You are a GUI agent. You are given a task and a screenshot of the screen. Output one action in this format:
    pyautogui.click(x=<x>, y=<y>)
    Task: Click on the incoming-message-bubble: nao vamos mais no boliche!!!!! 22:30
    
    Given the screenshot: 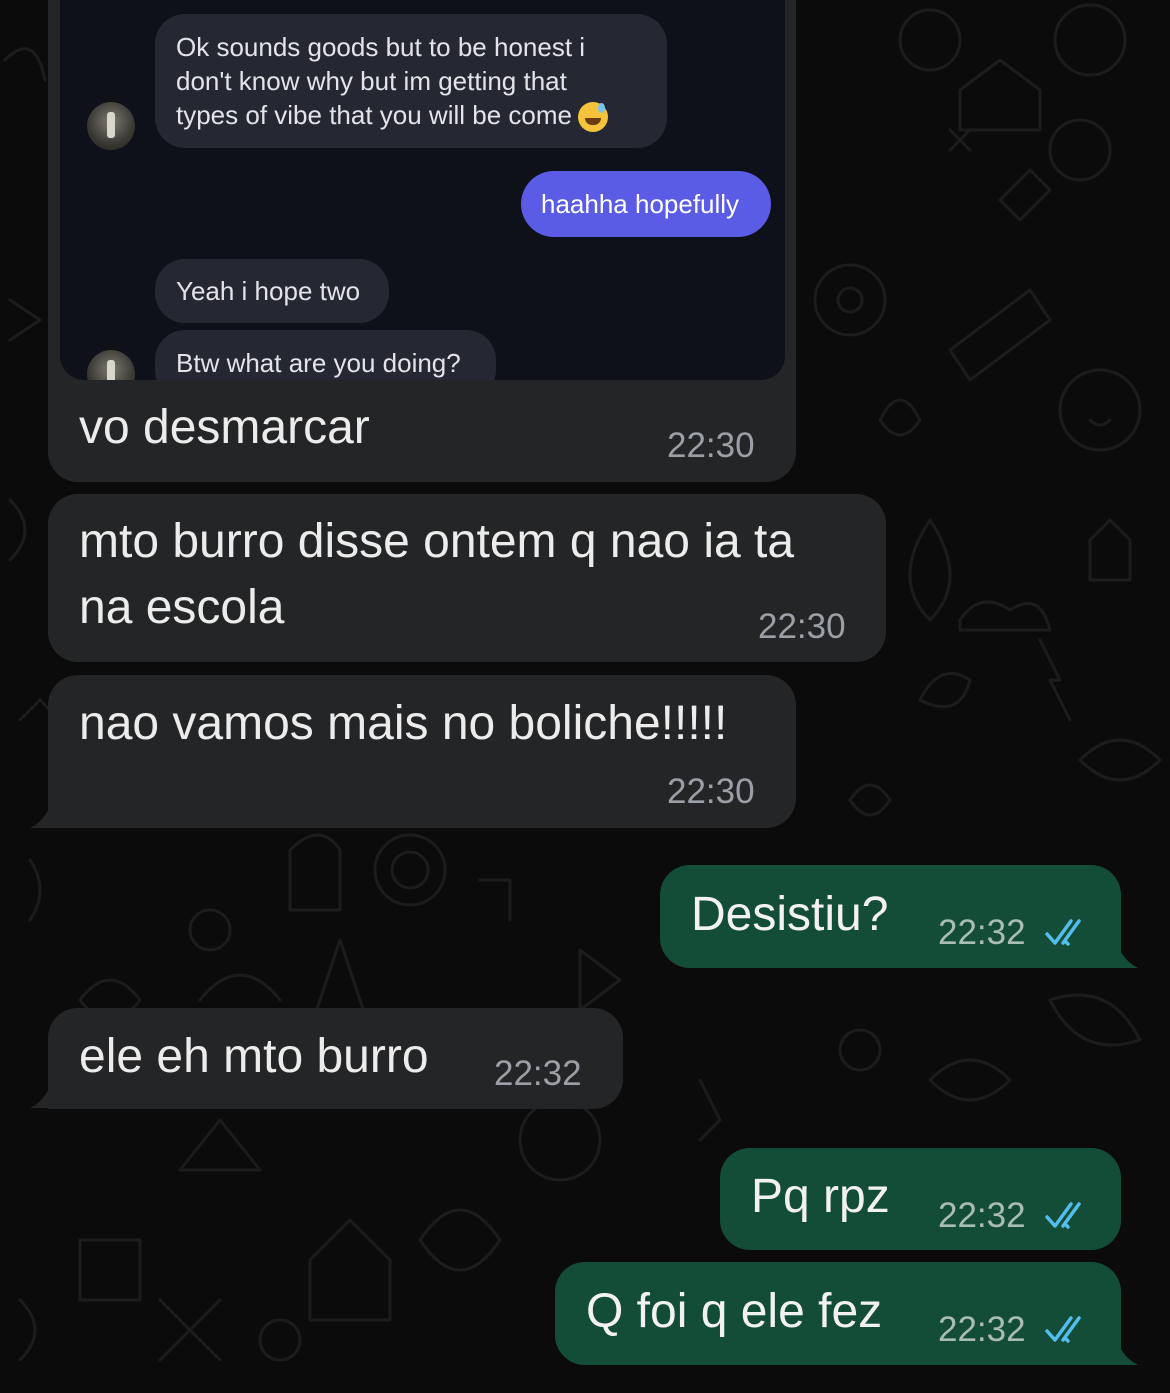 What is the action you would take?
    pyautogui.click(x=422, y=751)
    